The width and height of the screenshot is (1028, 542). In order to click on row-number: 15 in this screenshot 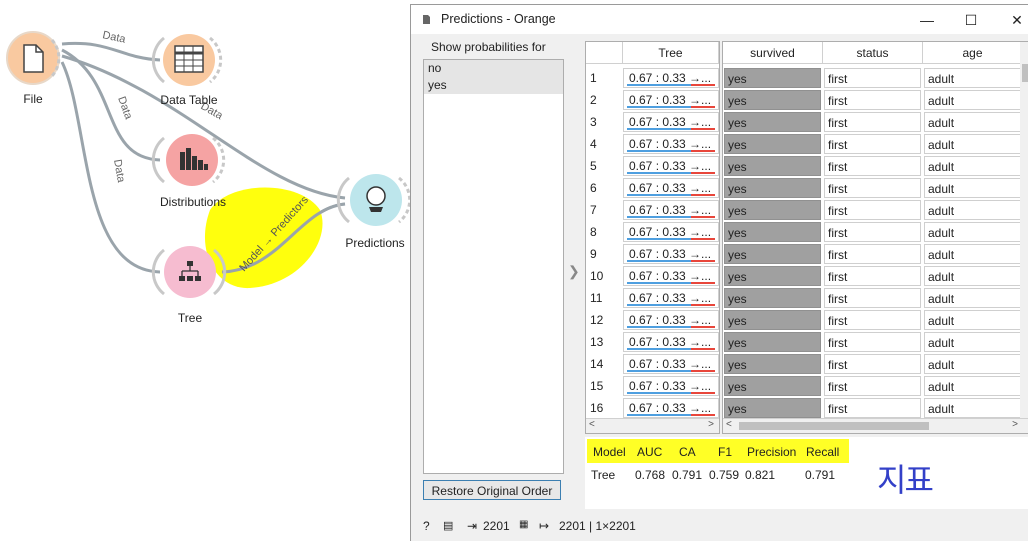, I will do `click(604, 386)`.